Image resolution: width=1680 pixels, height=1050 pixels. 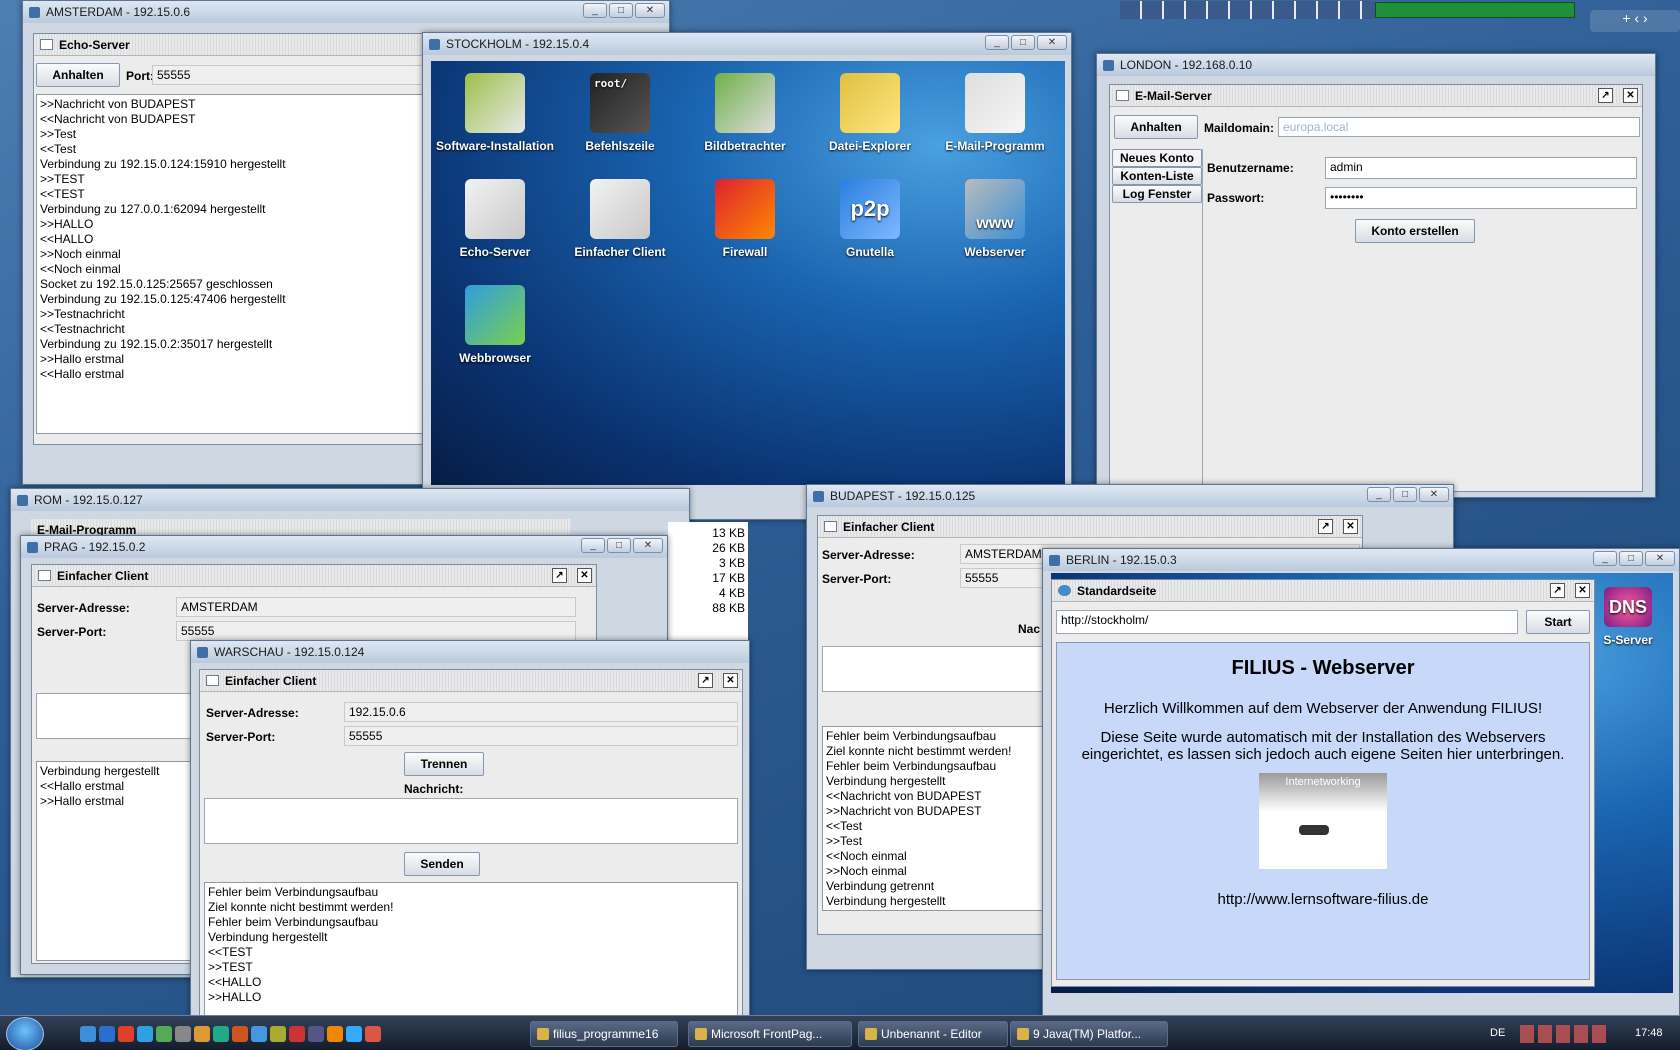 I want to click on desktop-icon-image-viewer: Bildbetrachter, so click(x=745, y=113).